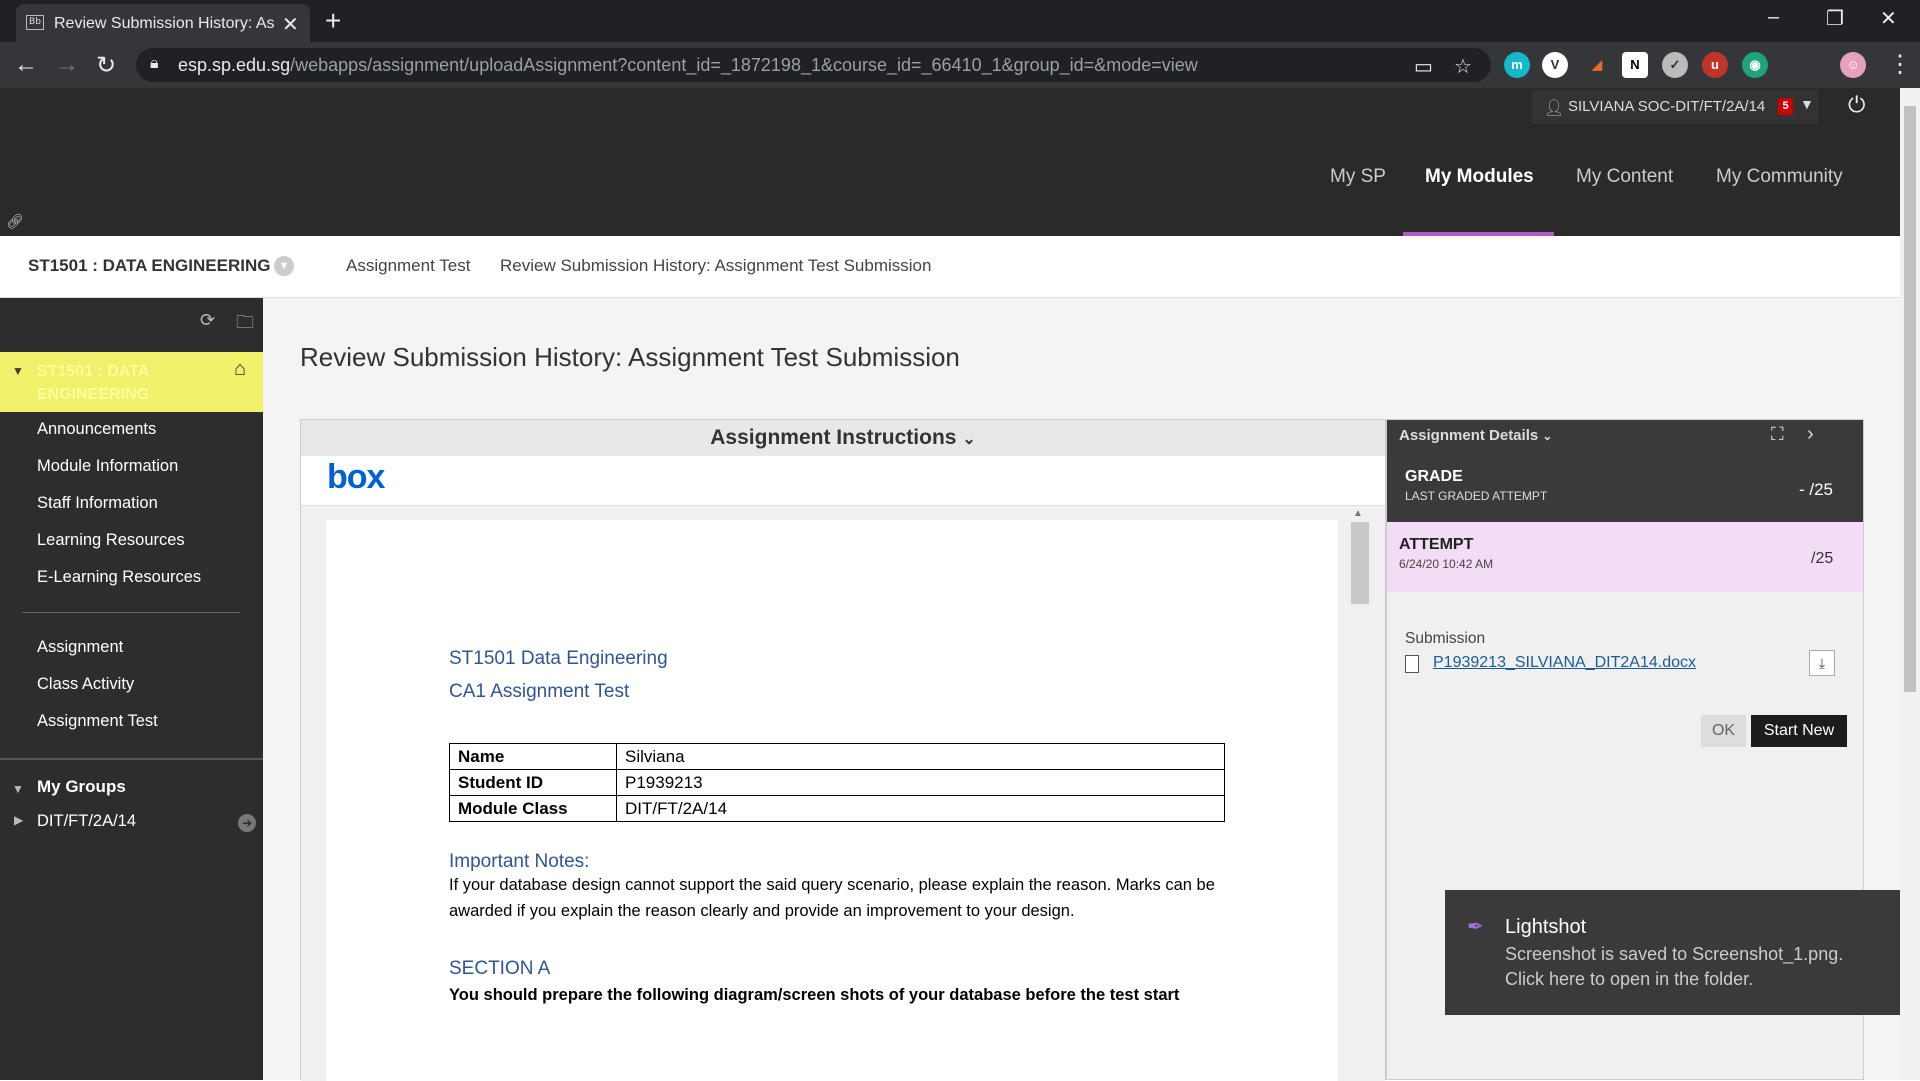  Describe the element at coordinates (1779, 177) in the screenshot. I see `nav-my-community: My Community` at that location.